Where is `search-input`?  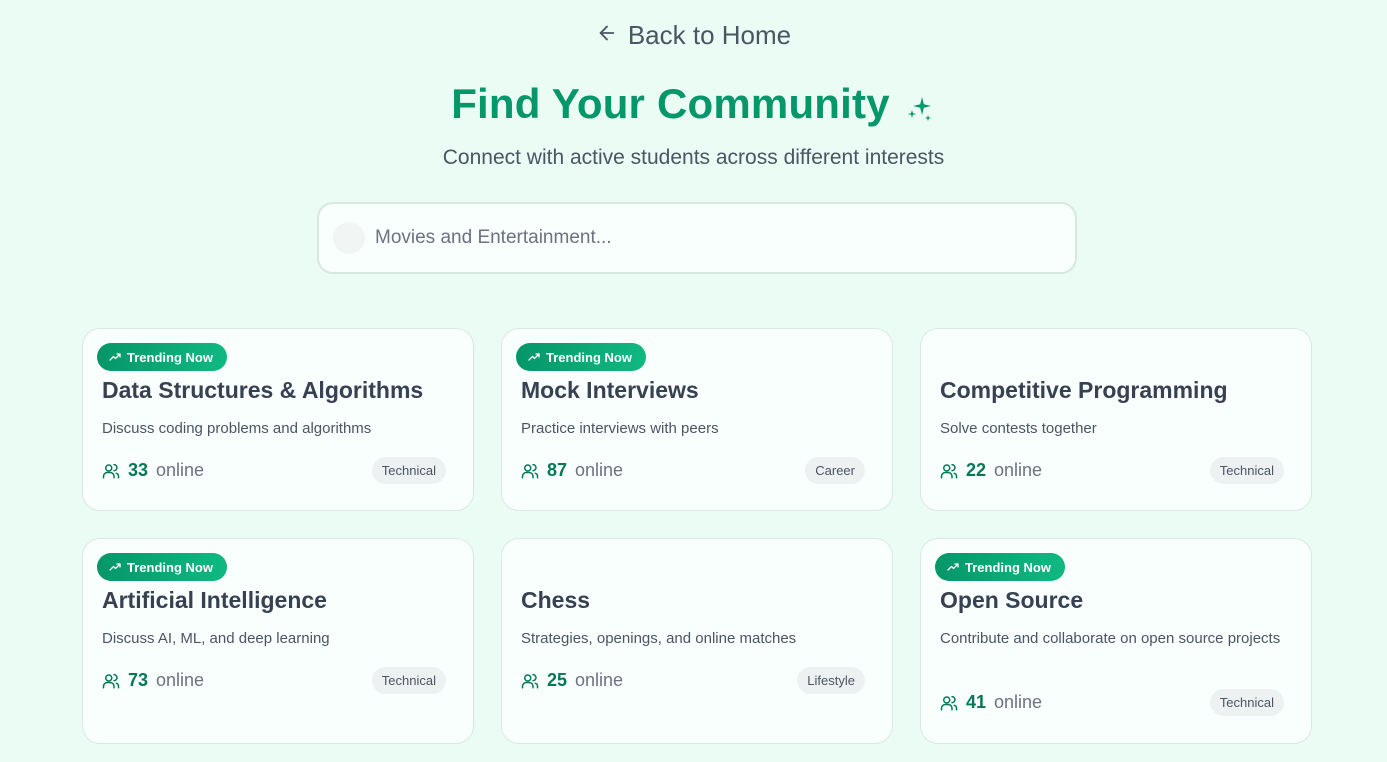
search-input is located at coordinates (695, 238).